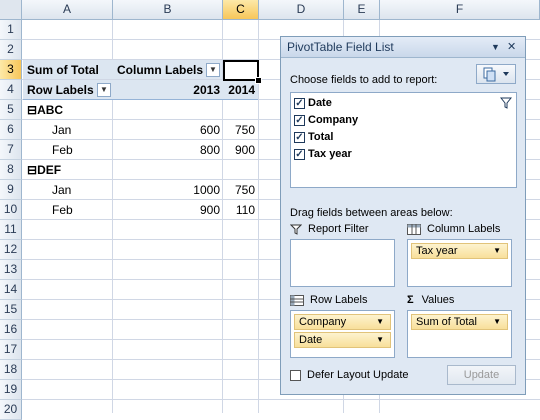 The height and width of the screenshot is (420, 540). What do you see at coordinates (313, 137) in the screenshot?
I see `field-item-total: ✓ Total` at bounding box center [313, 137].